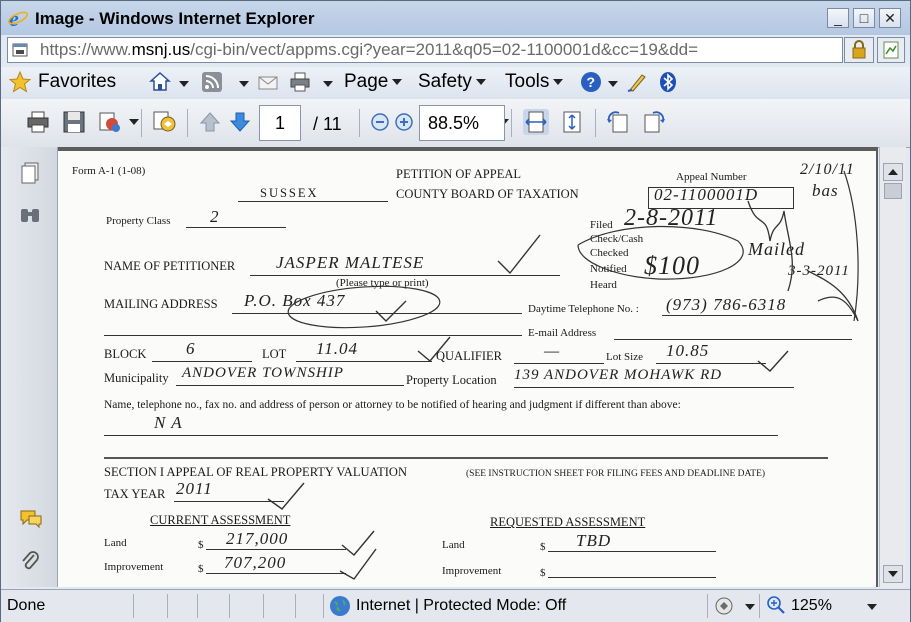 Image resolution: width=911 pixels, height=622 pixels. I want to click on hand-drawn-loop, so click(660, 252).